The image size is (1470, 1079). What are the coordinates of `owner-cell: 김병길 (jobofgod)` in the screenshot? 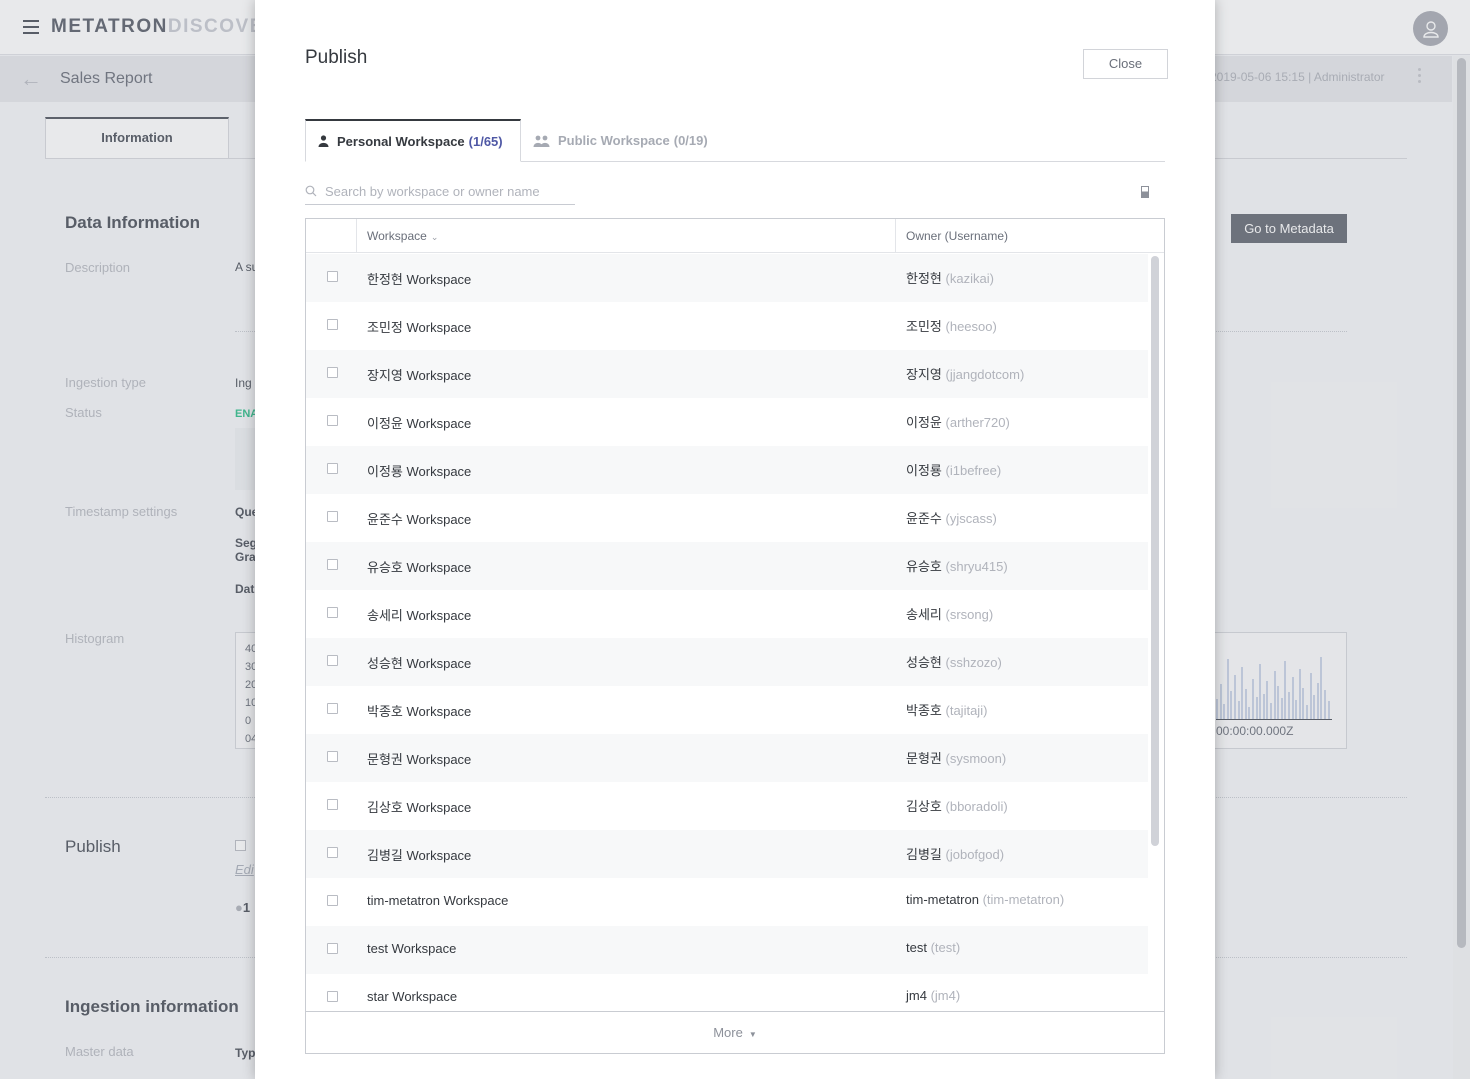 It's located at (955, 853).